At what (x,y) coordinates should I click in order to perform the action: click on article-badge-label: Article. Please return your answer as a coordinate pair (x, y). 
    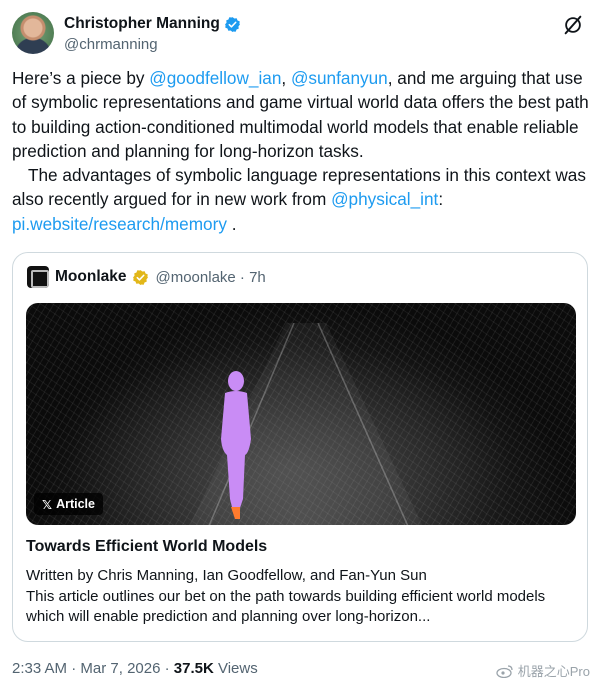
    Looking at the image, I should click on (75, 504).